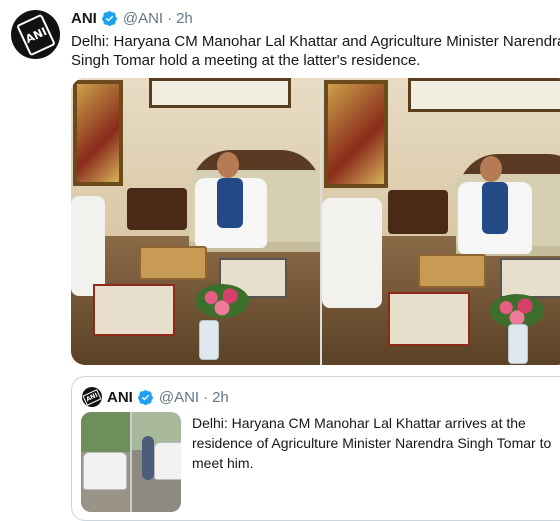 The image size is (560, 521). Describe the element at coordinates (184, 18) in the screenshot. I see `tweet-time: 2h` at that location.